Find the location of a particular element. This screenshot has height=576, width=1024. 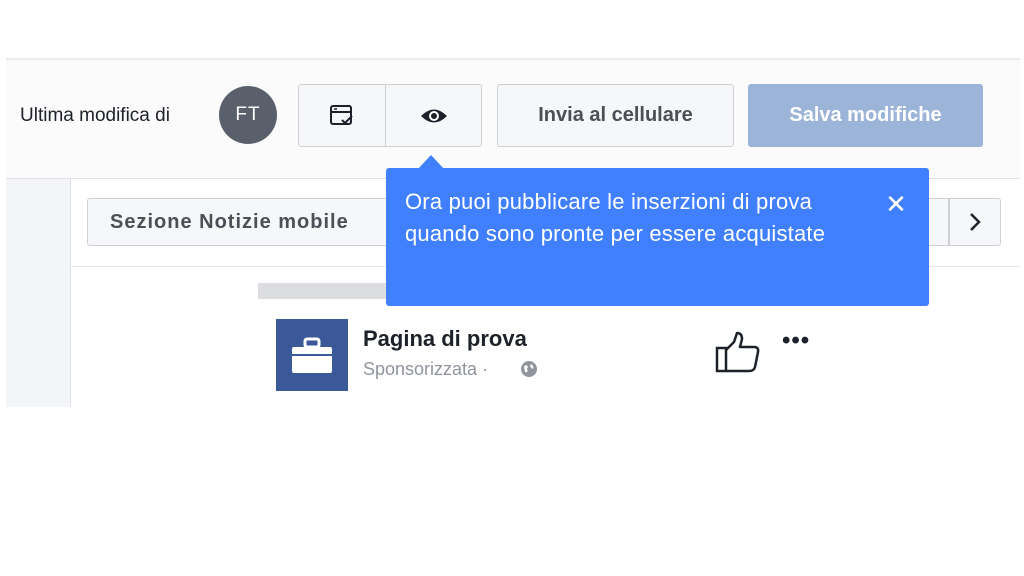

thumbs-up-icon is located at coordinates (738, 352).